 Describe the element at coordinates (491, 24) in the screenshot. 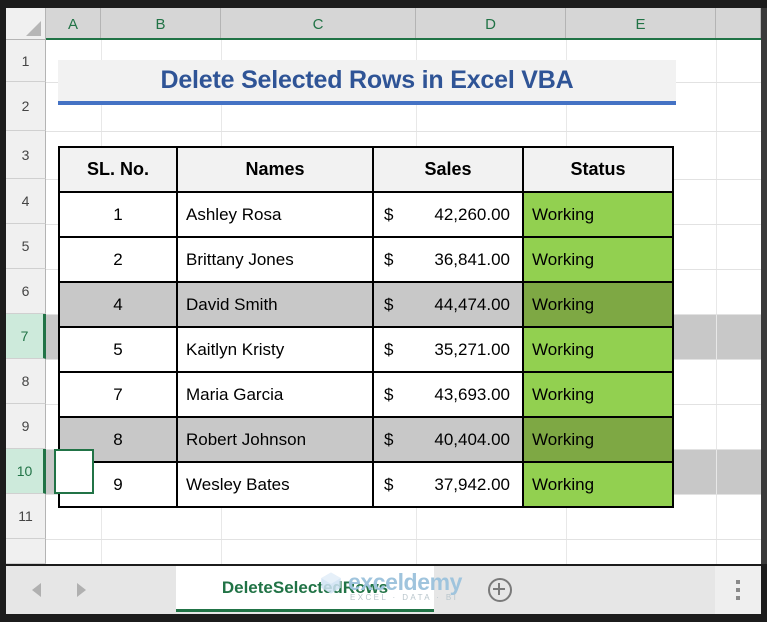

I see `column-header-d: D` at that location.